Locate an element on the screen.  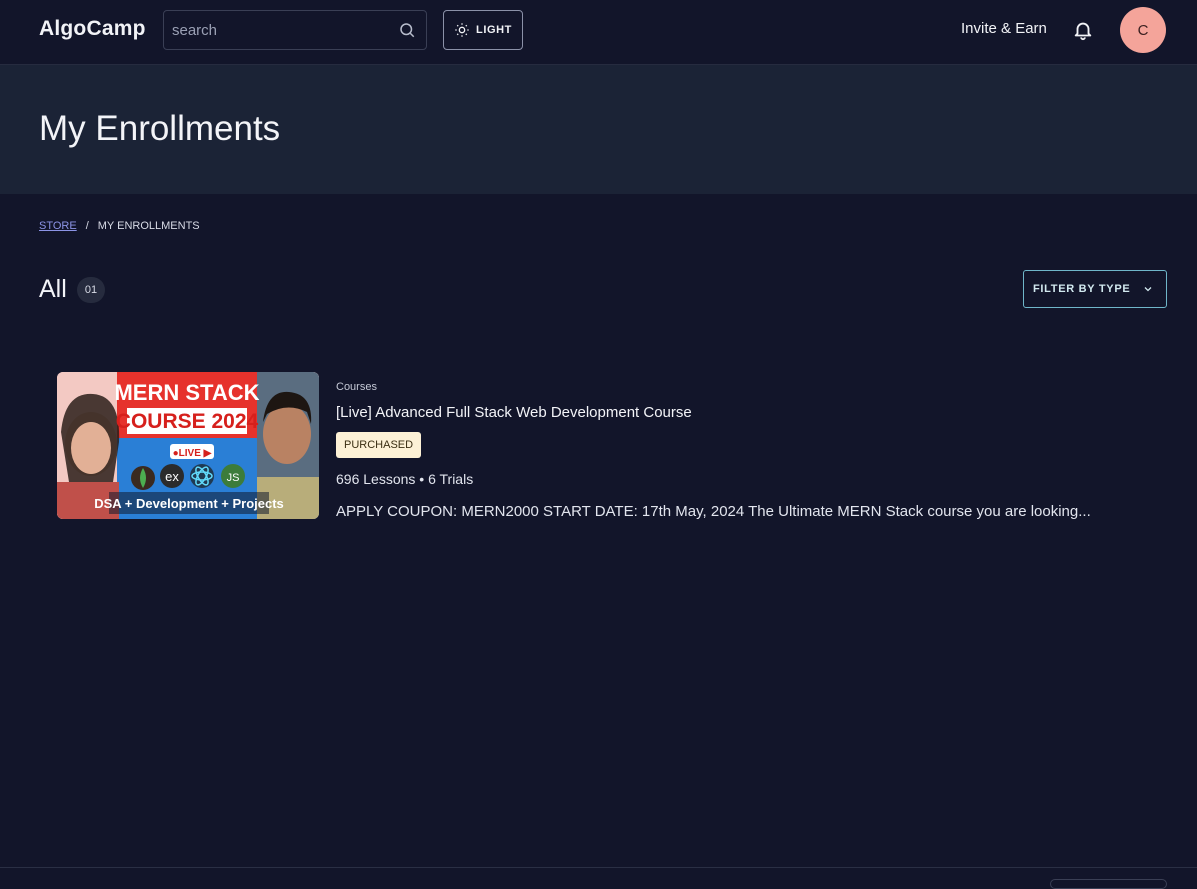
thumb-tech1: ex is located at coordinates (172, 476).